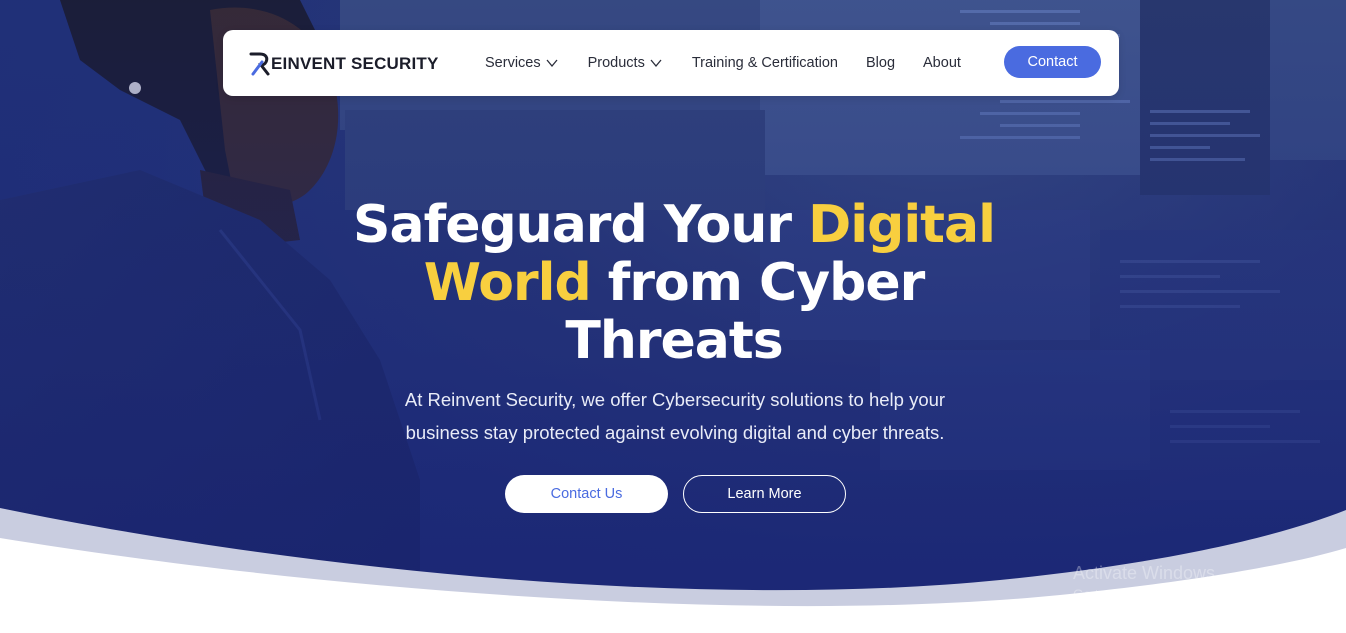  Describe the element at coordinates (1144, 573) in the screenshot. I see `watermark-title: Activate Windows` at that location.